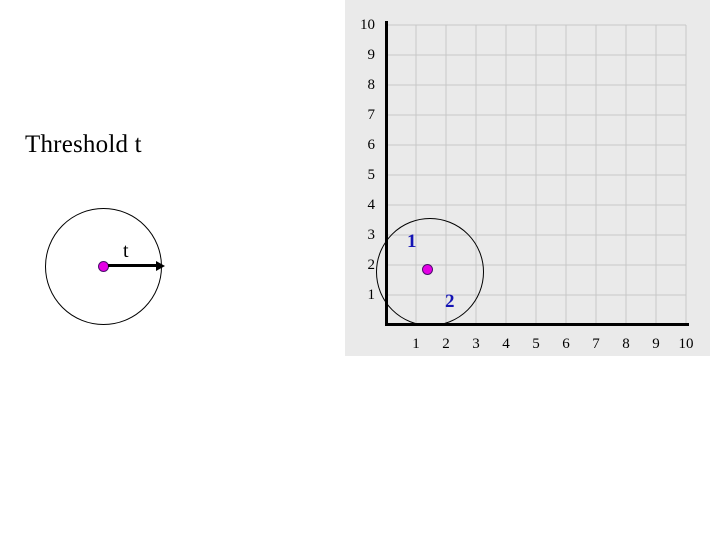 The height and width of the screenshot is (540, 720). I want to click on y-axis-tick-label: 7, so click(371, 115).